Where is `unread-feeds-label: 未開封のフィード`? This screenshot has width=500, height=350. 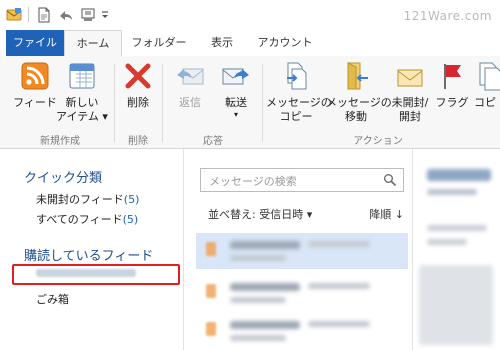 unread-feeds-label: 未開封のフィード is located at coordinates (80, 199).